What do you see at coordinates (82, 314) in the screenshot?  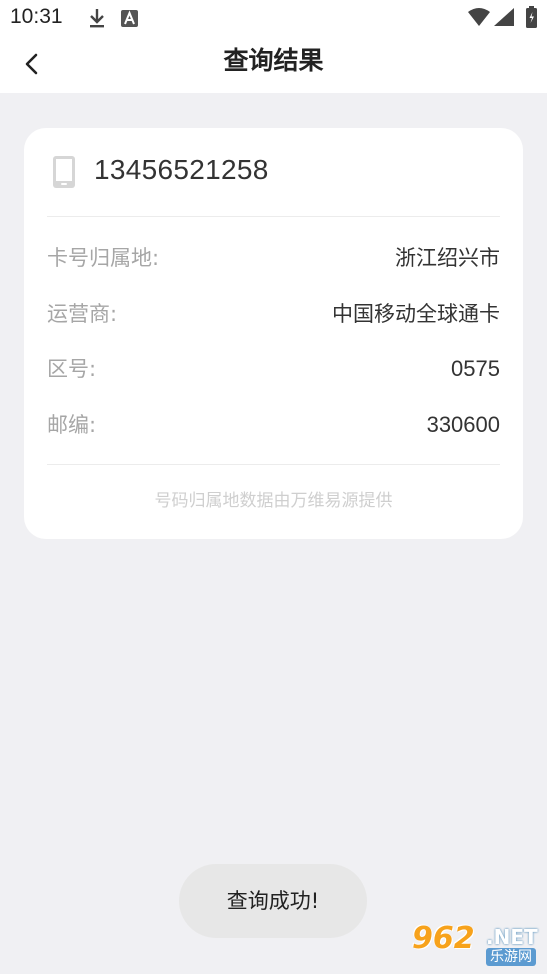 I see `carrier-label: 运营商:` at bounding box center [82, 314].